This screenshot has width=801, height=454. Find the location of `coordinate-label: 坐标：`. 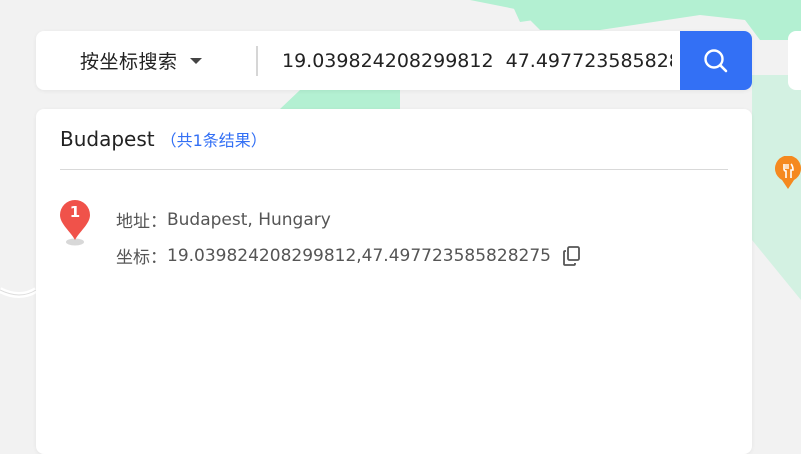

coordinate-label: 坐标： is located at coordinates (141, 258).